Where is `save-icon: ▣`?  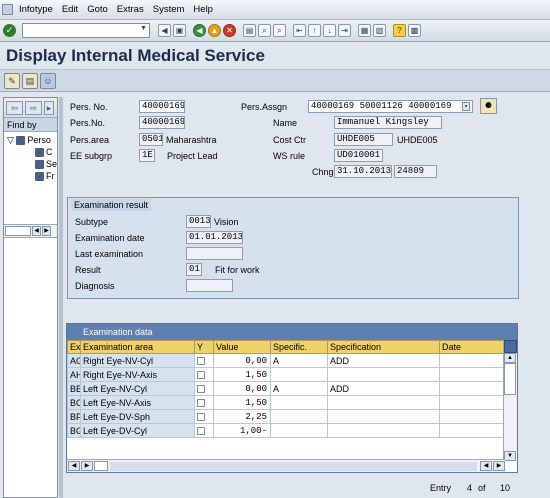 save-icon: ▣ is located at coordinates (179, 30).